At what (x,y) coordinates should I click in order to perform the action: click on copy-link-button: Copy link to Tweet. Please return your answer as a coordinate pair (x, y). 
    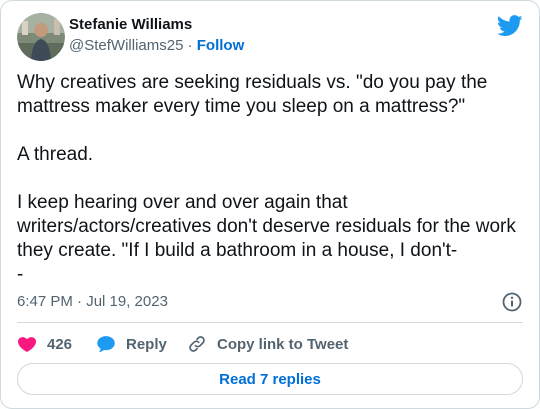
    Looking at the image, I should click on (267, 344).